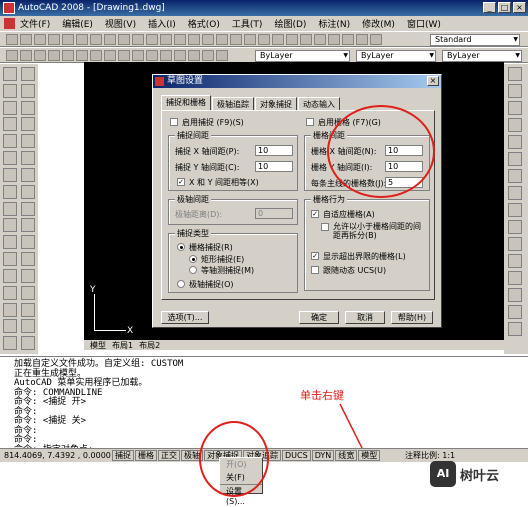 This screenshot has height=507, width=528. What do you see at coordinates (329, 199) in the screenshot?
I see `grid-behavior-title: 栅格行为` at bounding box center [329, 199].